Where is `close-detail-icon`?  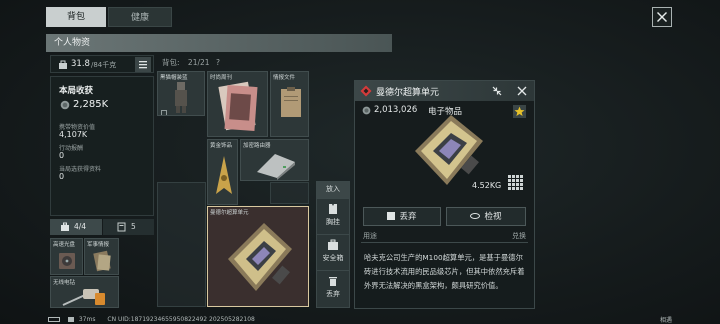 close-detail-icon is located at coordinates (522, 91).